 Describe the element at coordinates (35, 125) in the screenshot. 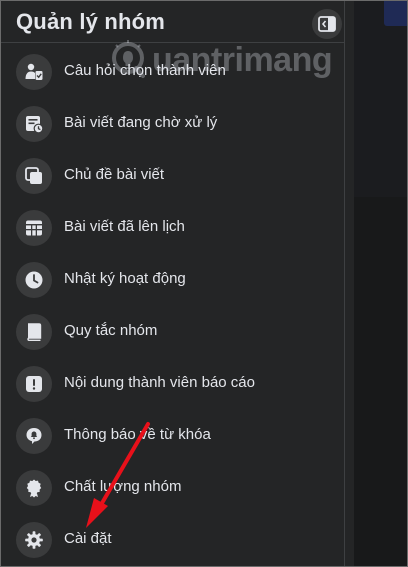

I see `pending-posts-icon` at that location.